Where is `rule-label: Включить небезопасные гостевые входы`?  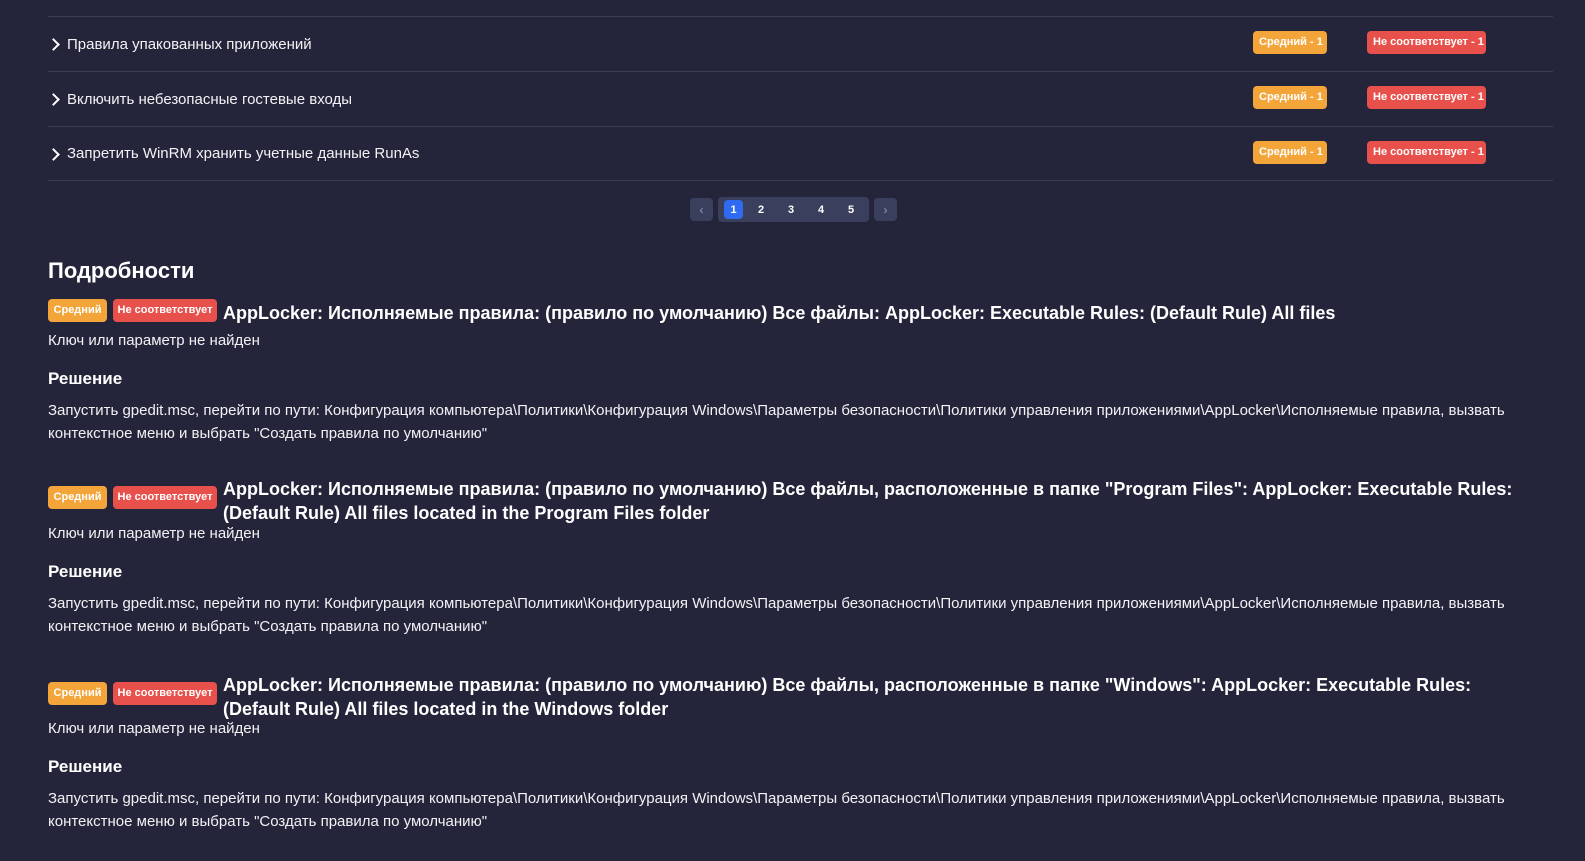
rule-label: Включить небезопасные гостевые входы is located at coordinates (210, 99).